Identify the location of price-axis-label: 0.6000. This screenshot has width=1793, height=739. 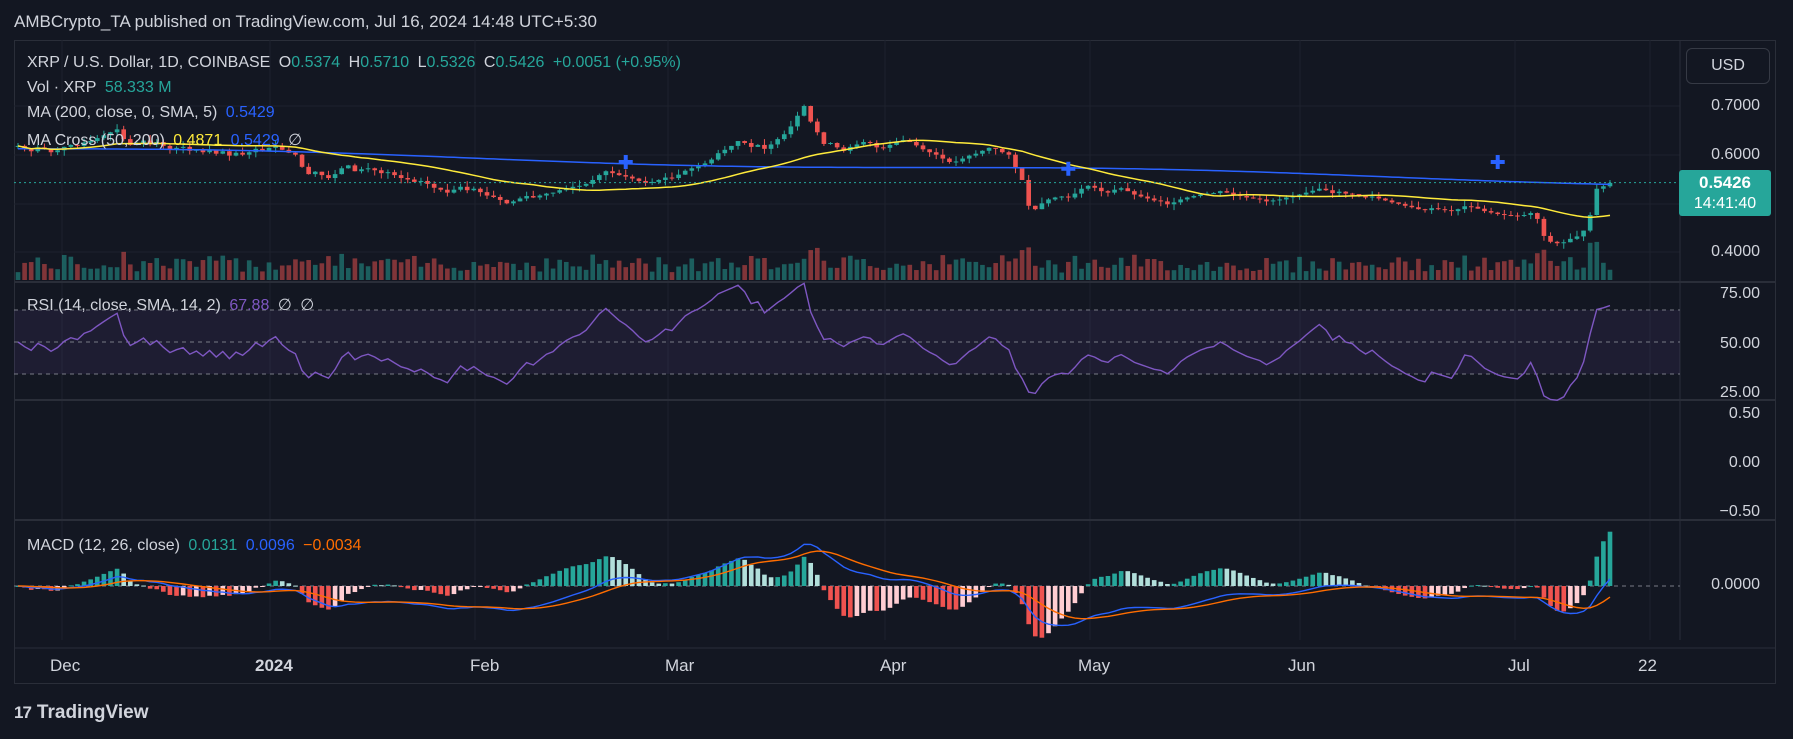
(1735, 154).